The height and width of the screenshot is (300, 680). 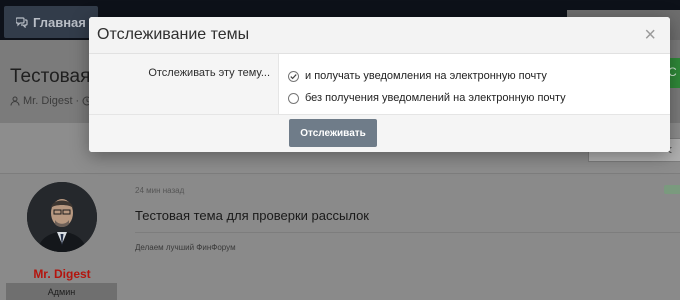 I want to click on check-icon, so click(x=293, y=76).